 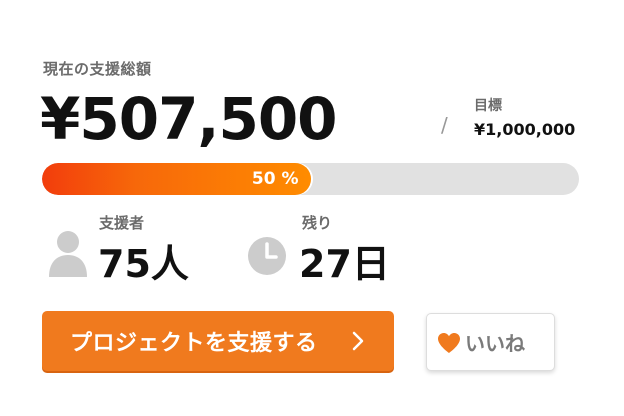 I want to click on like-label: いいね, so click(x=495, y=344).